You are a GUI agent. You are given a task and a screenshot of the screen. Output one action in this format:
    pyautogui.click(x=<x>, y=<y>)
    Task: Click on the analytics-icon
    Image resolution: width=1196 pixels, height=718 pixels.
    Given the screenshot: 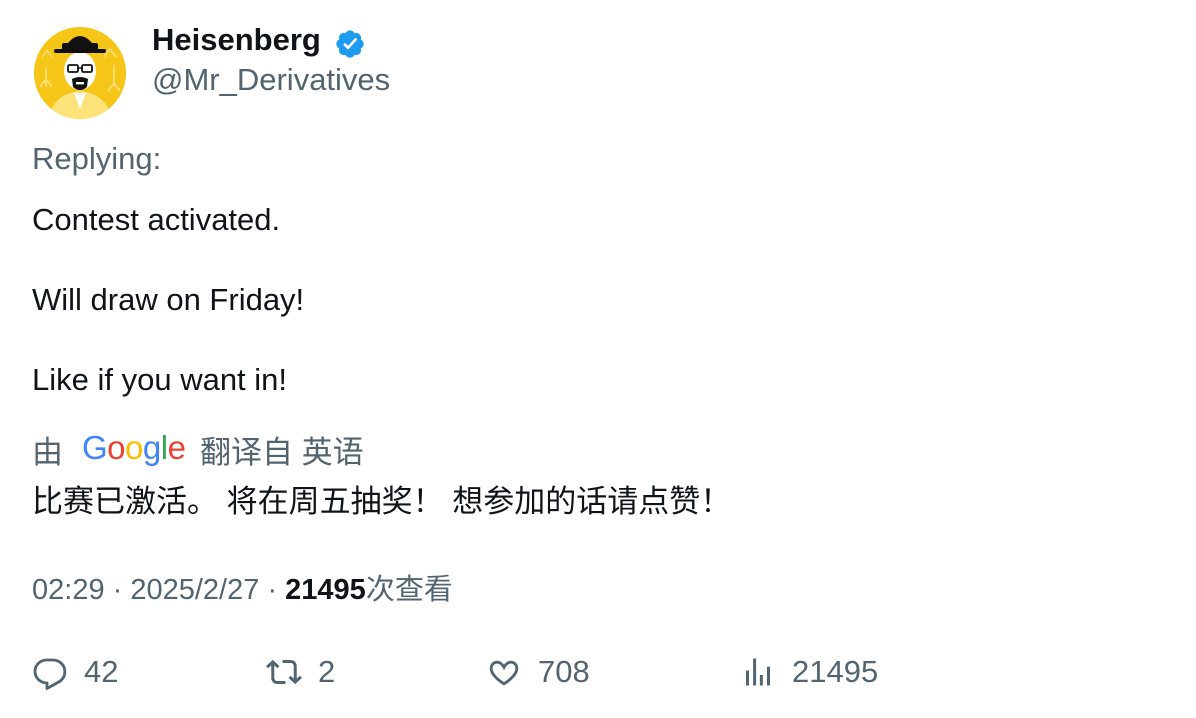 What is the action you would take?
    pyautogui.click(x=758, y=672)
    